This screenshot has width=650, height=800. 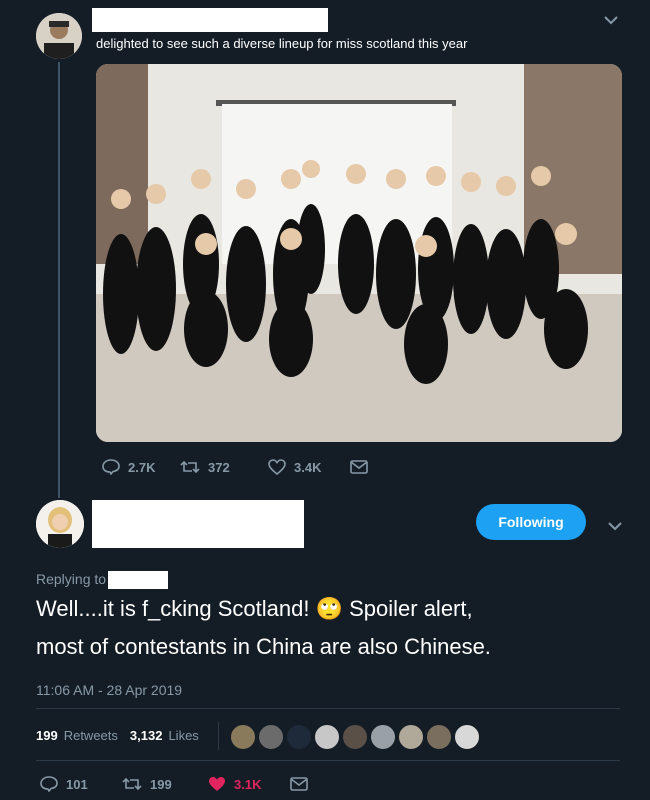 I want to click on stats-divider-top, so click(x=328, y=708).